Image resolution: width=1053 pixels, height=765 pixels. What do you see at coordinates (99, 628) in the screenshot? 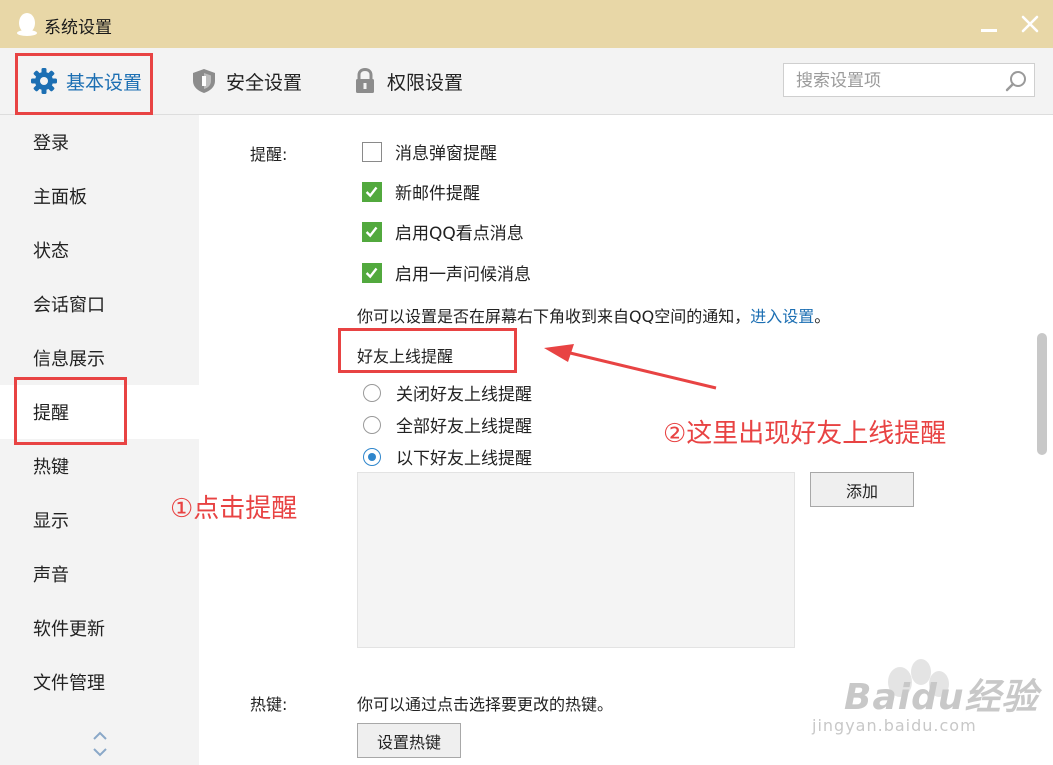
I see `sidebar-item-software-update: 软件更新` at bounding box center [99, 628].